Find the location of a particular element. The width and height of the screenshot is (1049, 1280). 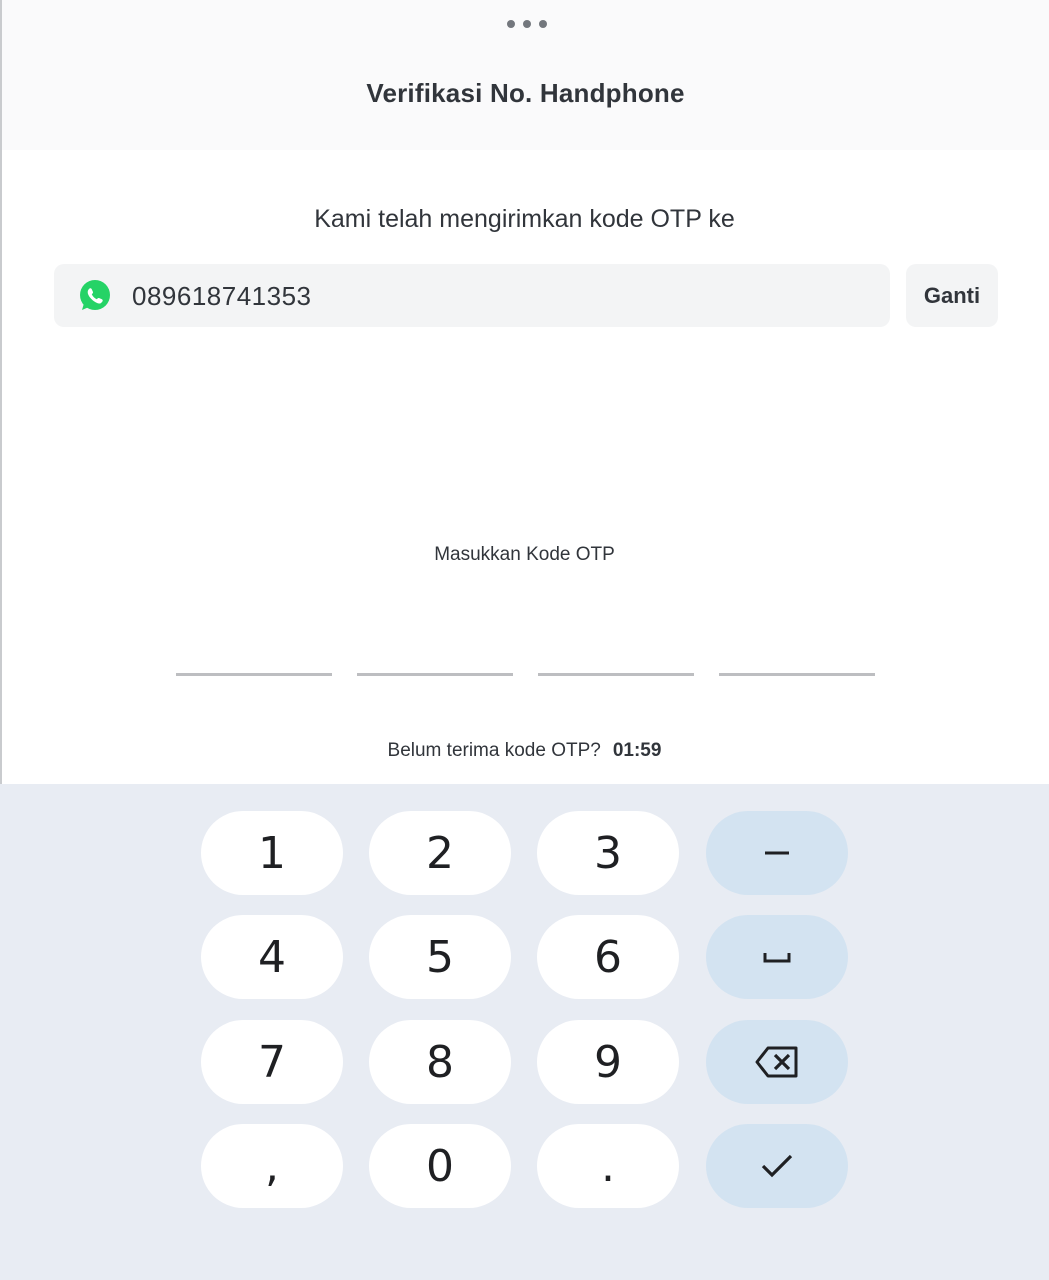

change-number-button: Ganti is located at coordinates (952, 295).